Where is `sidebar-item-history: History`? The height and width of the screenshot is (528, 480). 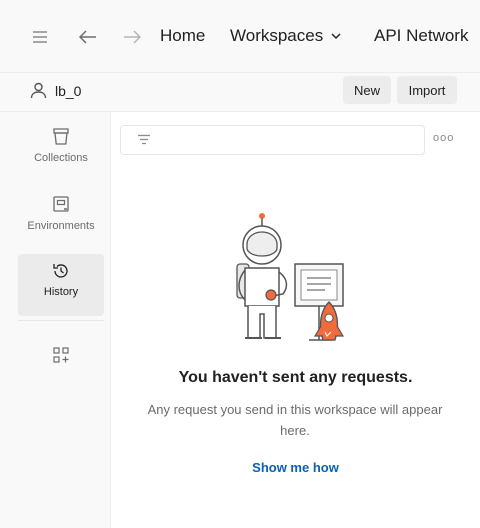
sidebar-item-history: History is located at coordinates (61, 285).